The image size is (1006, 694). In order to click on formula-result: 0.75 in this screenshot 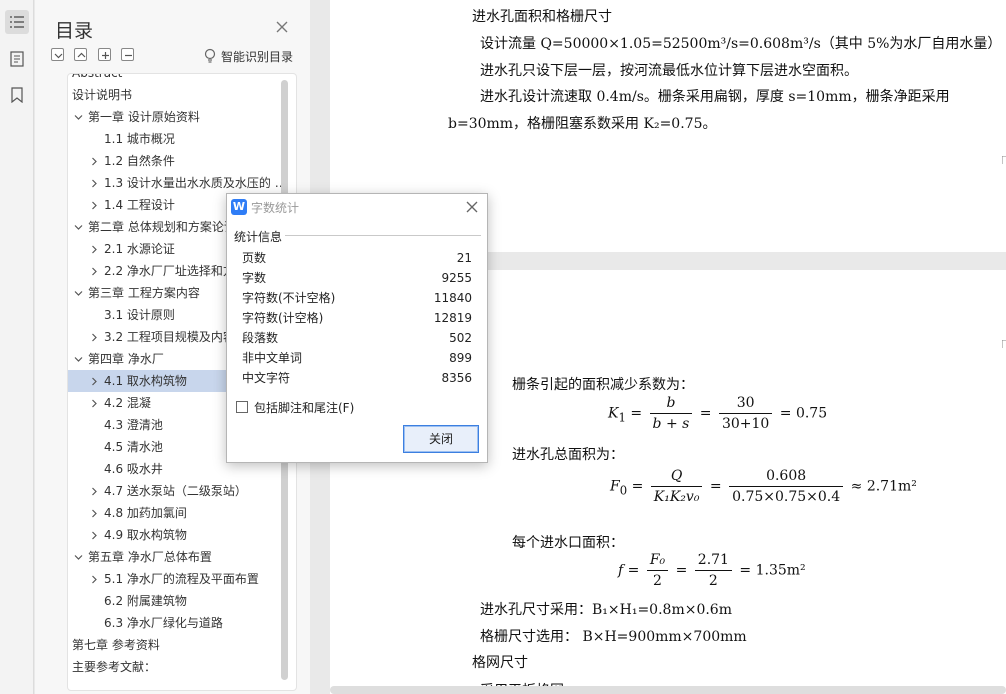, I will do `click(811, 413)`.